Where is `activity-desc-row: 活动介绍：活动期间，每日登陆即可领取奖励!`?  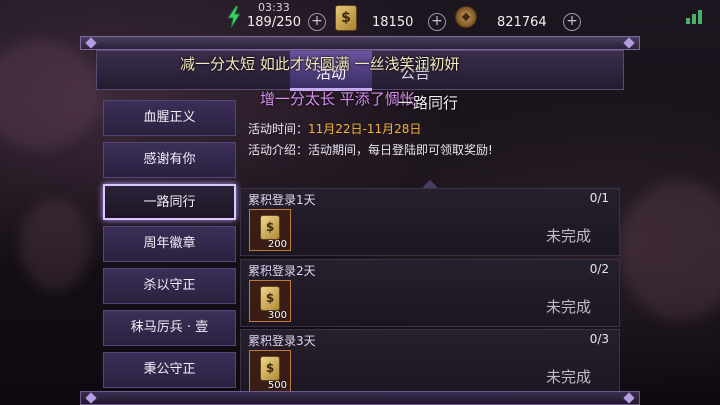
activity-desc-row: 活动介绍：活动期间，每日登陆即可领取奖励! is located at coordinates (370, 149).